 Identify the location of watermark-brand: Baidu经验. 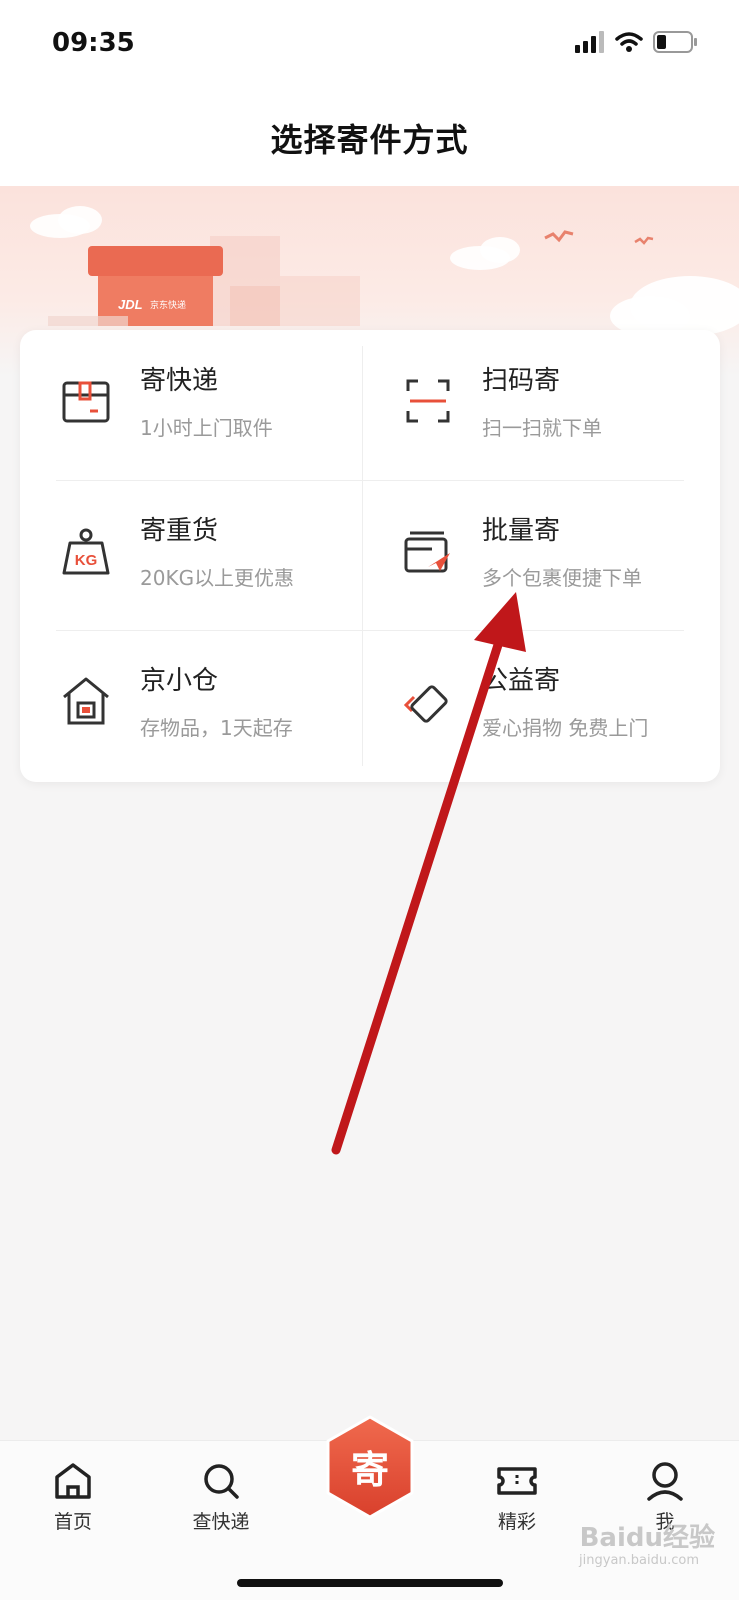
(647, 1538).